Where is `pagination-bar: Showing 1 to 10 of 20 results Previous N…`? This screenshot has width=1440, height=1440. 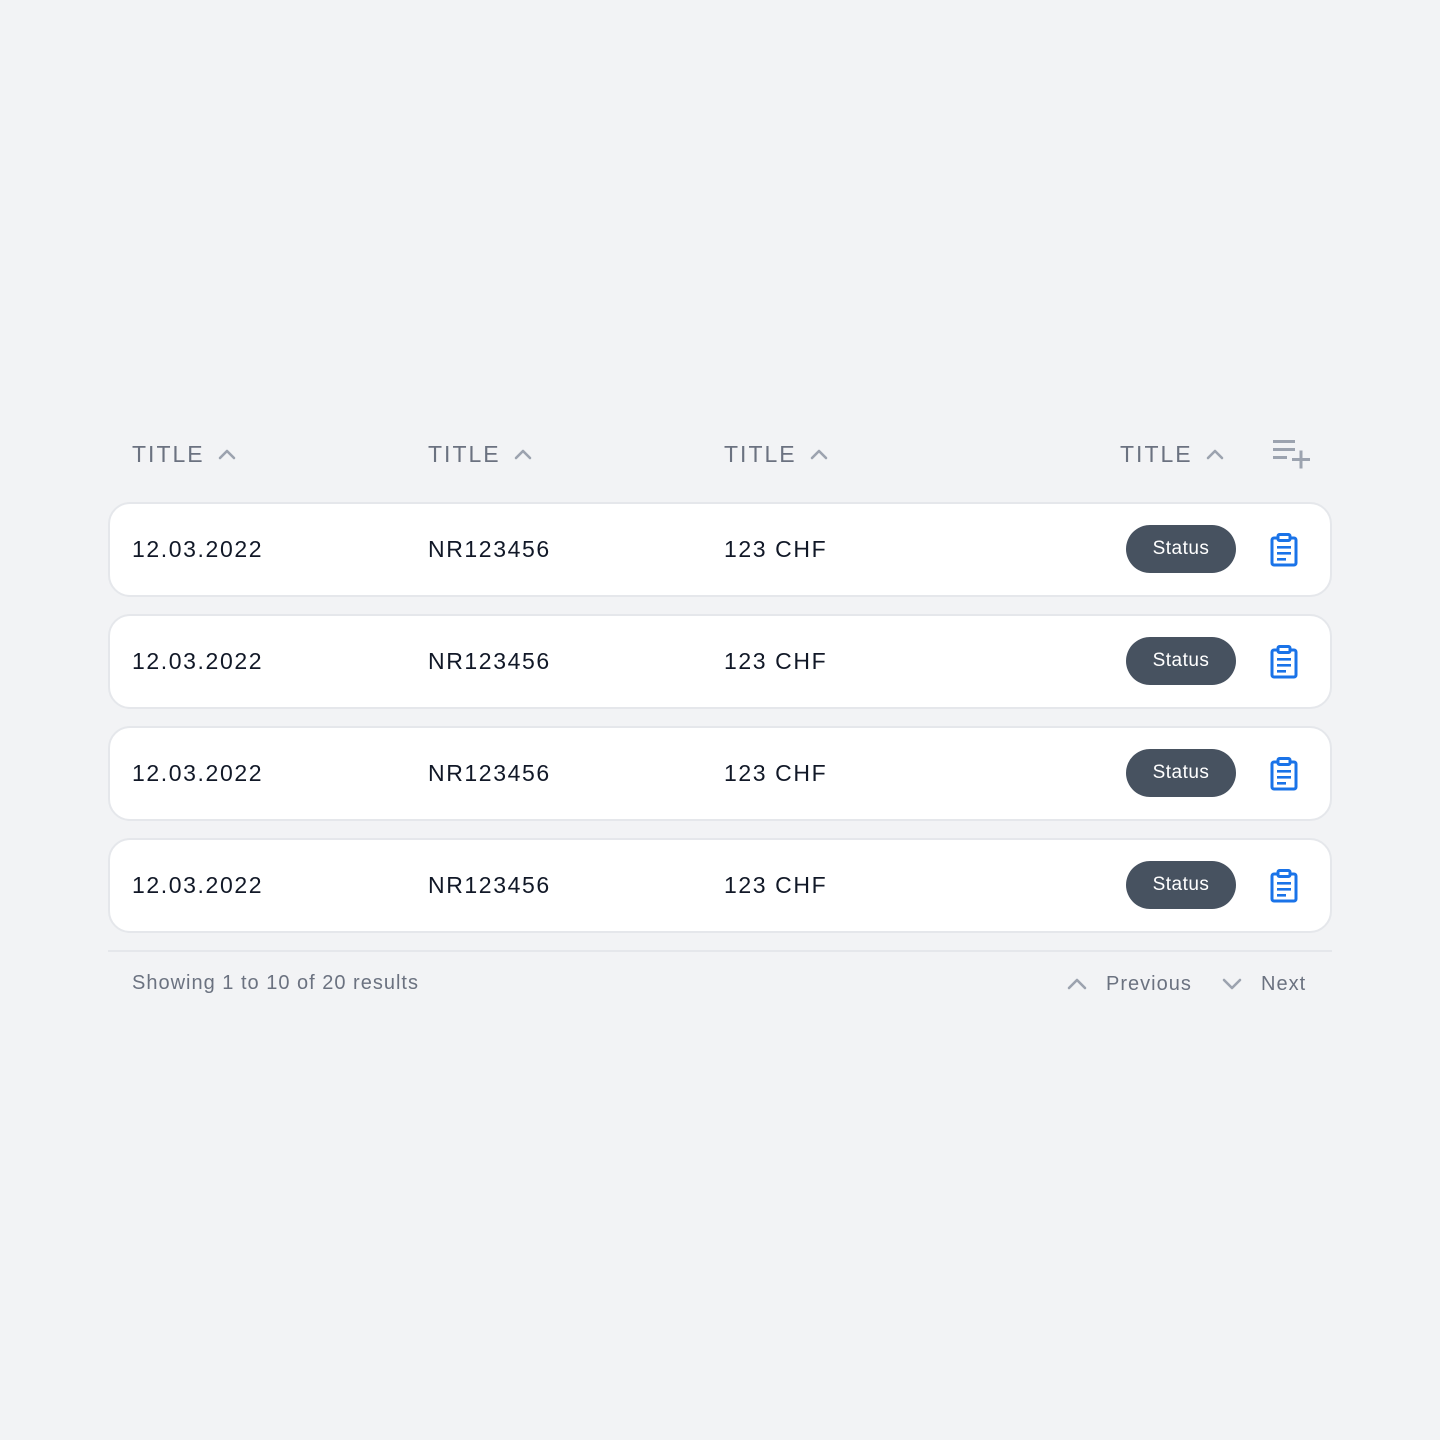
pagination-bar: Showing 1 to 10 of 20 results Previous N… is located at coordinates (720, 983).